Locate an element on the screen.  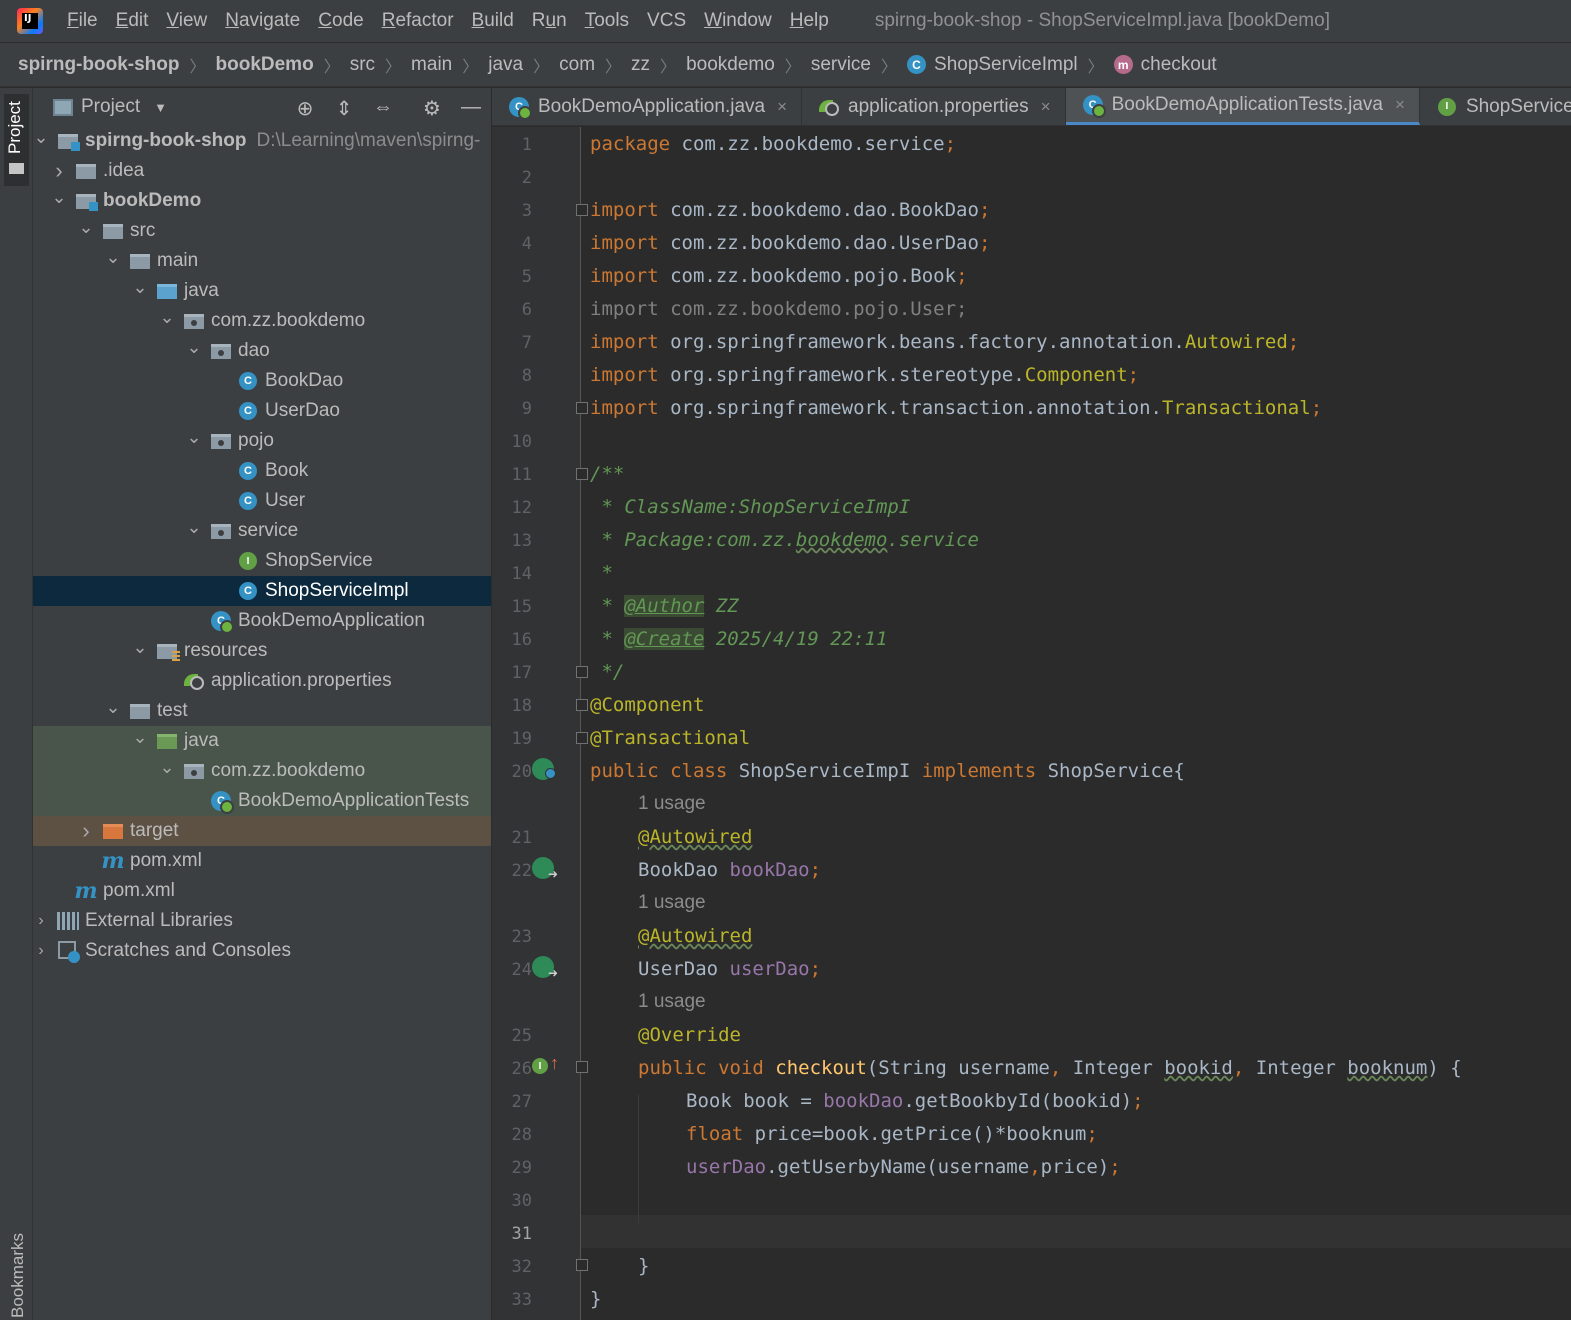
menu-view: View is located at coordinates (186, 21).